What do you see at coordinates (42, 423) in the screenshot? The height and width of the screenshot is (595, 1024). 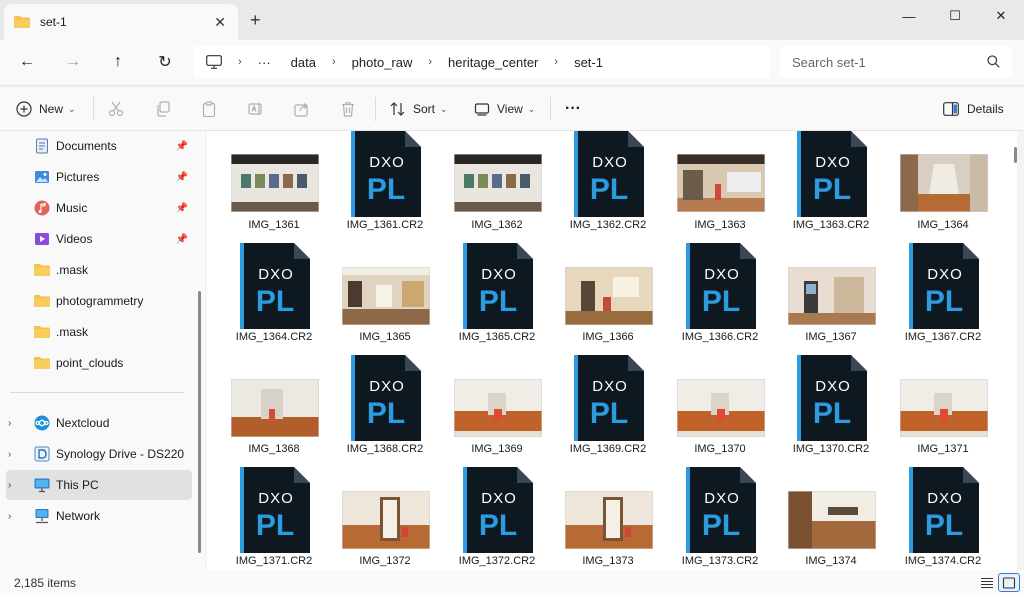 I see `nextcloud-icon` at bounding box center [42, 423].